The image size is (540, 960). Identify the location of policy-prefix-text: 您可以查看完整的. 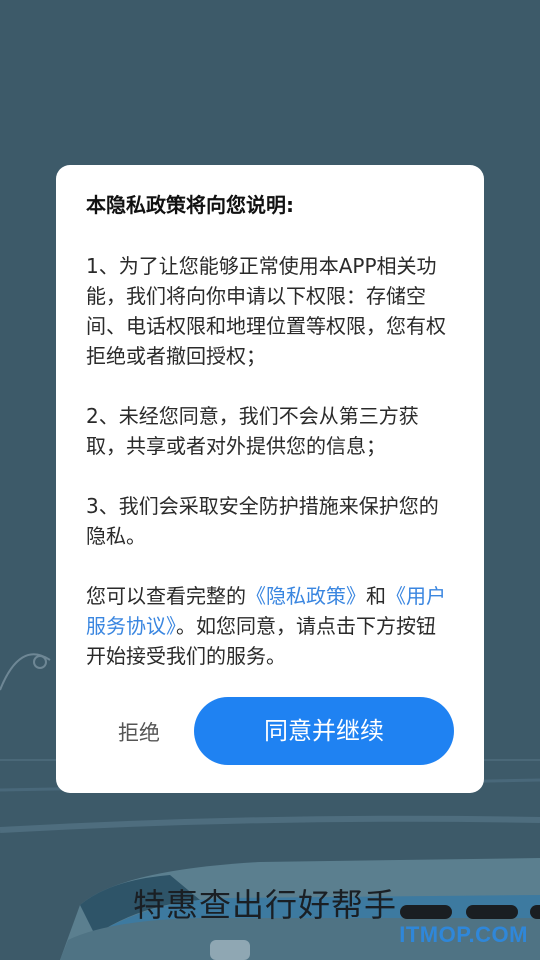
(166, 596).